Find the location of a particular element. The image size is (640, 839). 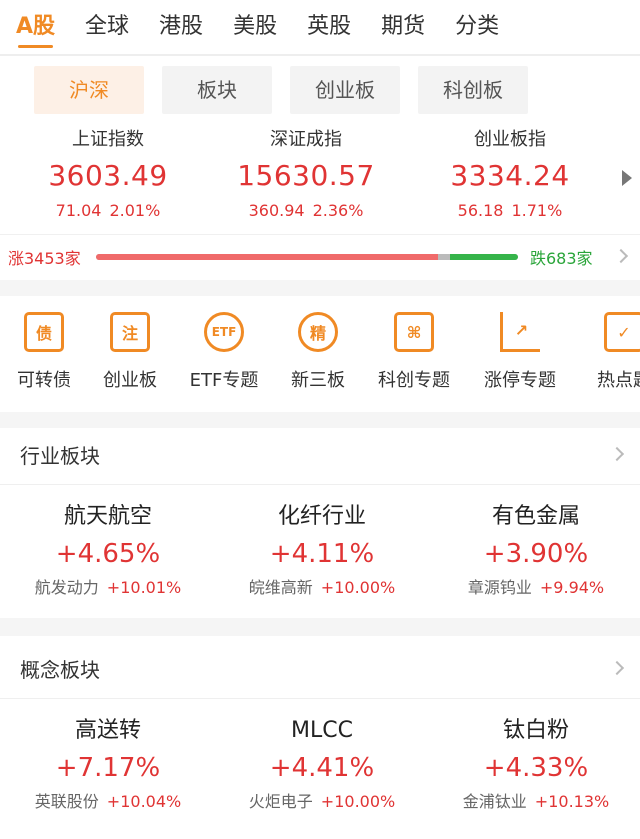

index-pct: 1.71% is located at coordinates (537, 210).